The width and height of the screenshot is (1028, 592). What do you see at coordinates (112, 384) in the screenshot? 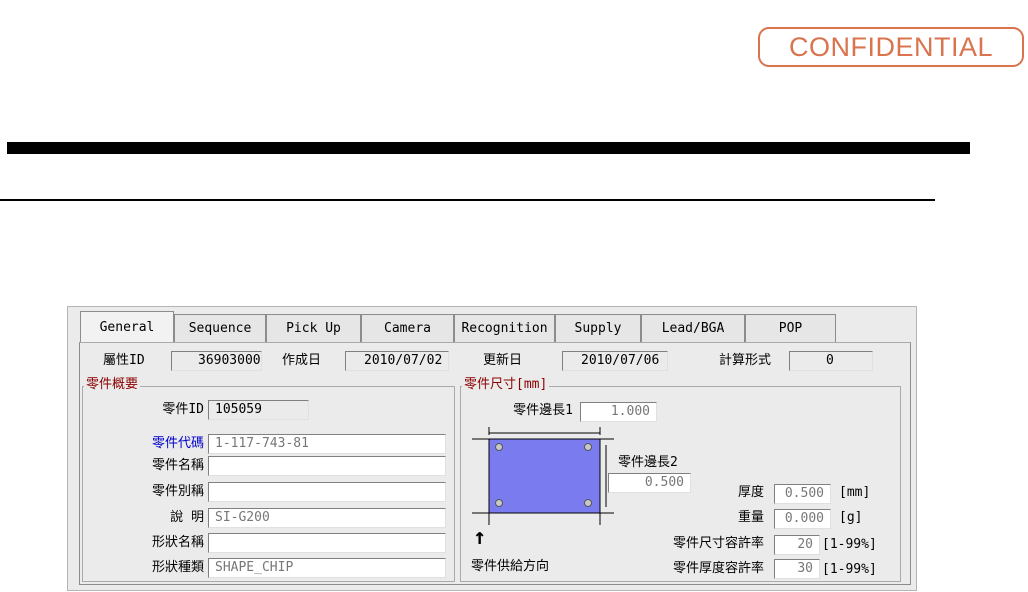
I see `overview-legend: 零件概要` at bounding box center [112, 384].